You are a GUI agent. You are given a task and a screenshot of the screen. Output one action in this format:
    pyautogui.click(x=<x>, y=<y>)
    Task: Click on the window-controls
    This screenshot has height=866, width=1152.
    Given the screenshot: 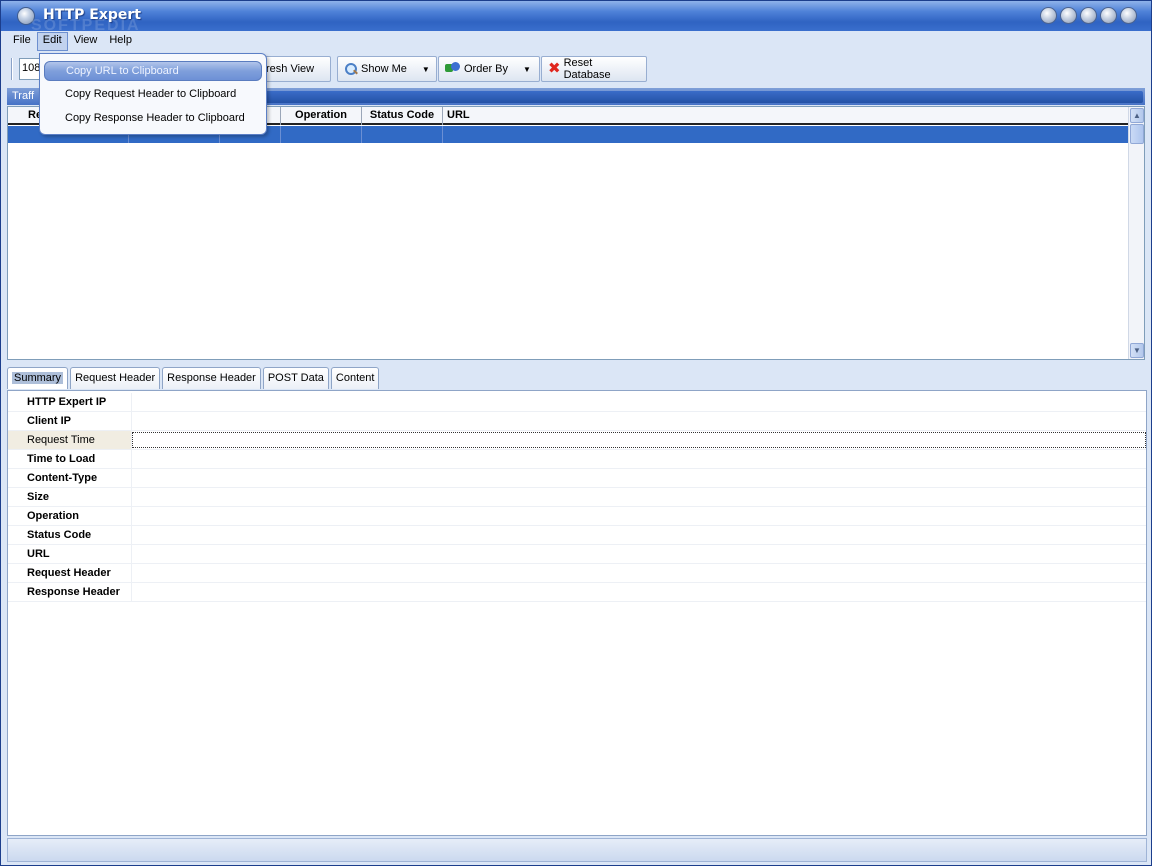 What is the action you would take?
    pyautogui.click(x=1088, y=15)
    